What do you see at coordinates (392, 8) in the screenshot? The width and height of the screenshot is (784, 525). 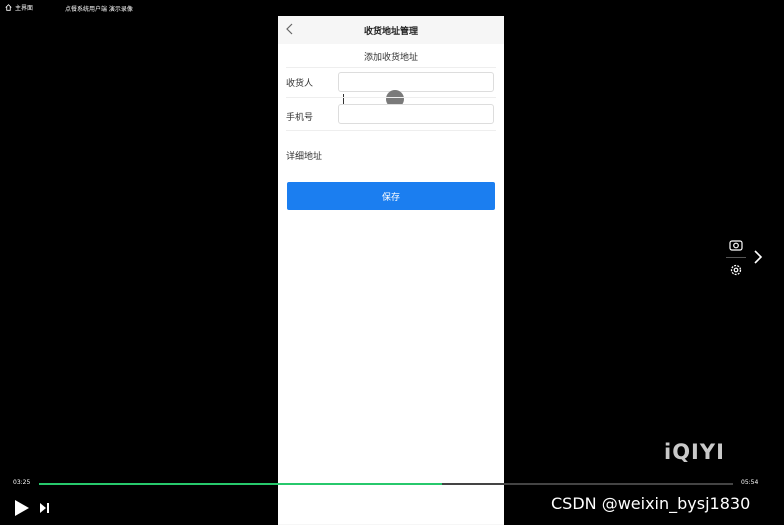 I see `player-title-bar: 主界面 点餐系统用户端 演示录像` at bounding box center [392, 8].